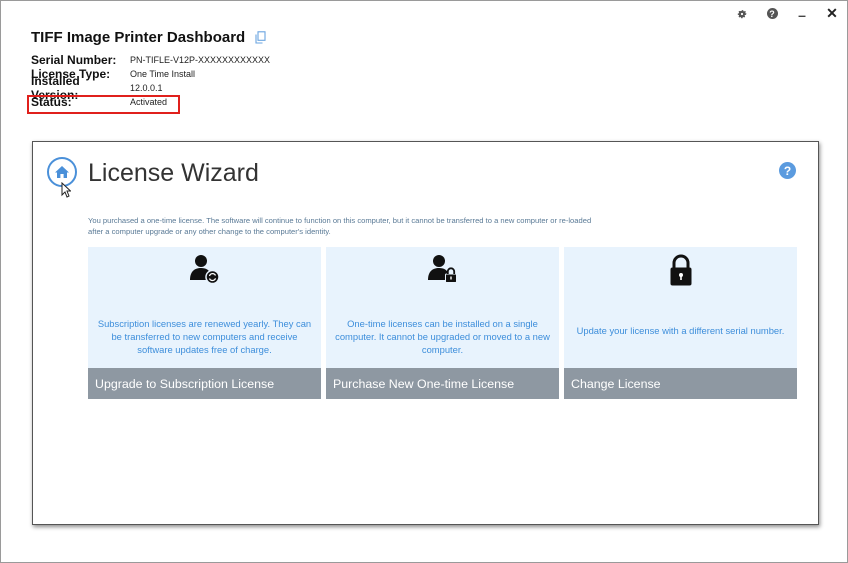 Image resolution: width=848 pixels, height=563 pixels. I want to click on wizard-title: License Wizard, so click(173, 173).